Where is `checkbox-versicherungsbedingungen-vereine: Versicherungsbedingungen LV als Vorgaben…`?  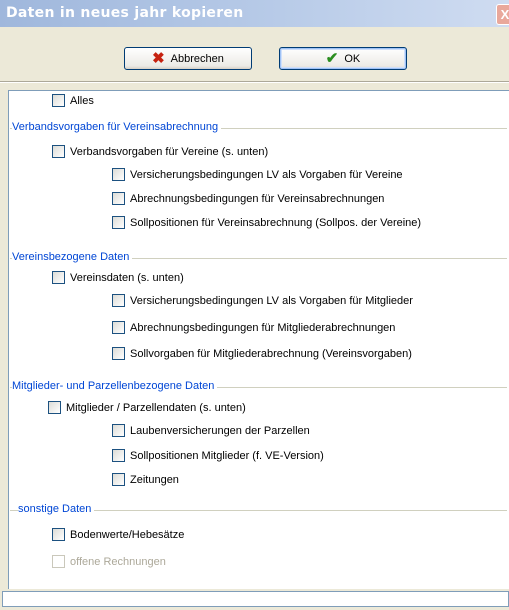
checkbox-versicherungsbedingungen-vereine: Versicherungsbedingungen LV als Vorgaben… is located at coordinates (257, 174).